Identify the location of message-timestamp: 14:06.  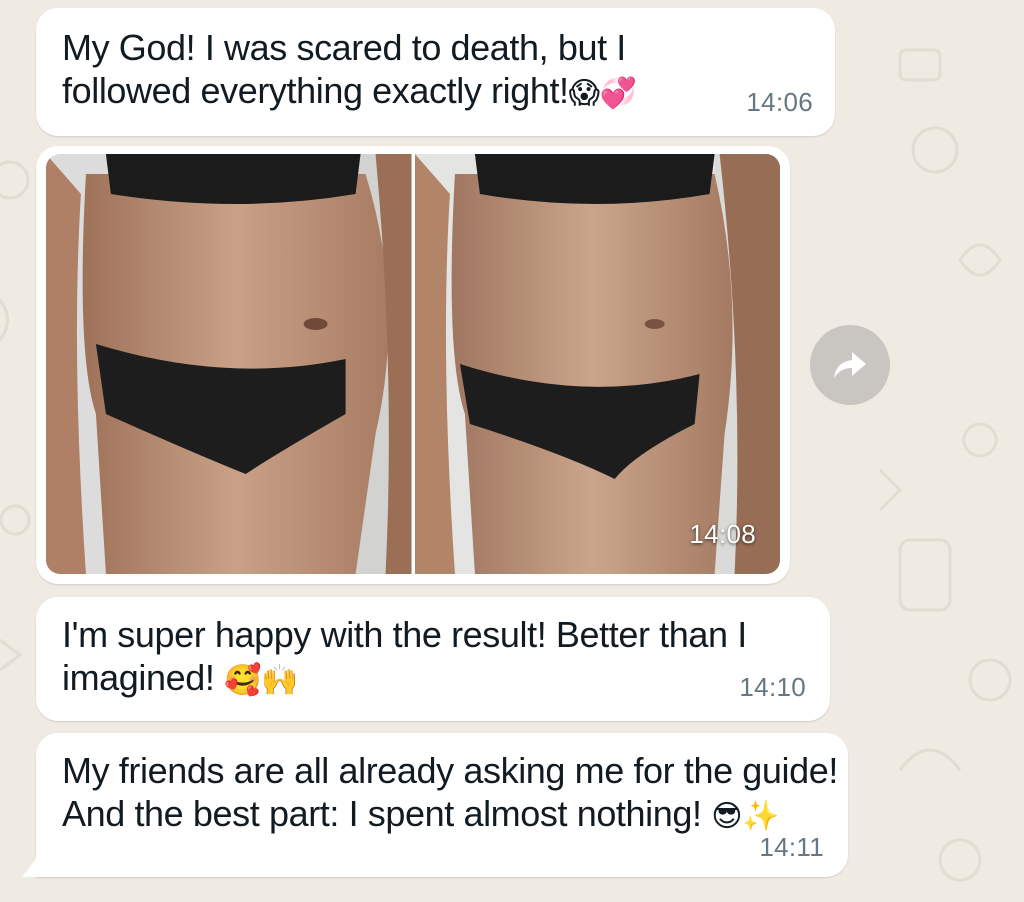
(779, 102).